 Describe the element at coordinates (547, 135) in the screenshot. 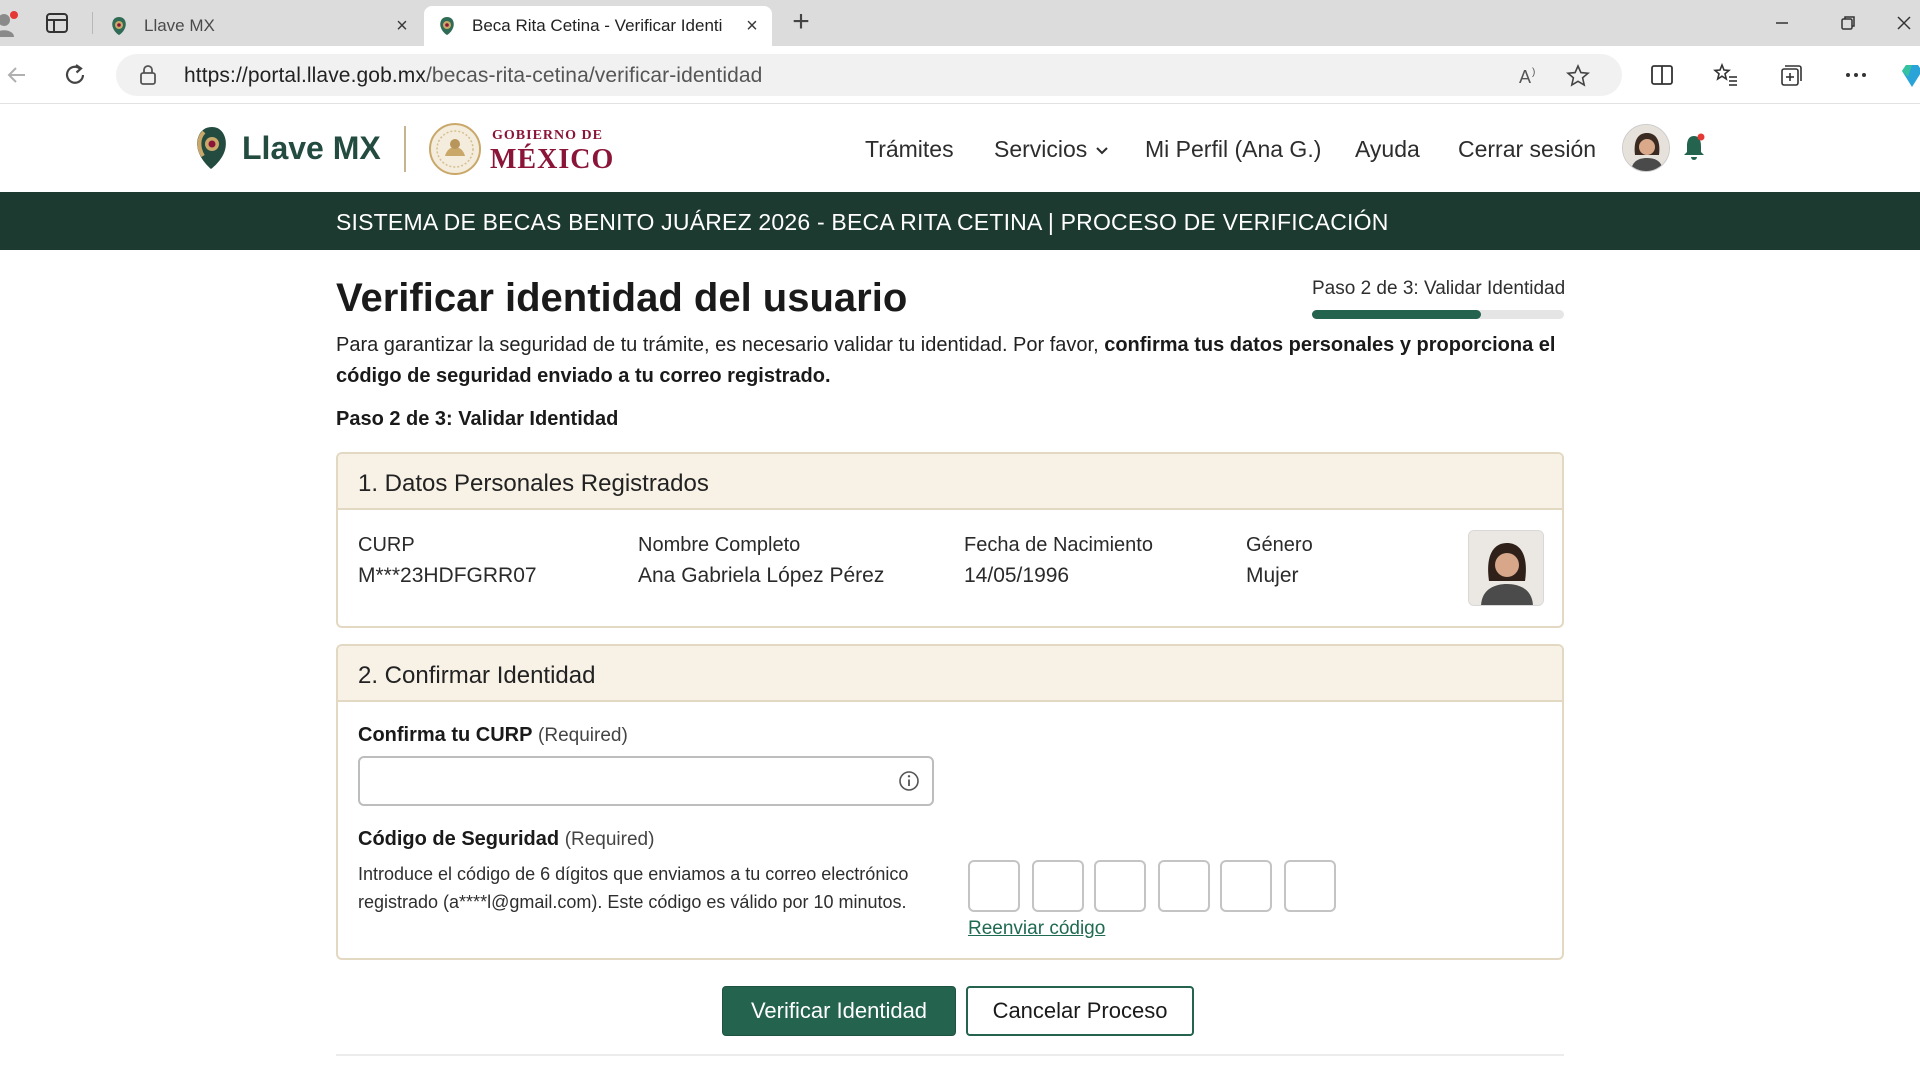

I see `gobierno-label: GOBIERNO DE` at that location.